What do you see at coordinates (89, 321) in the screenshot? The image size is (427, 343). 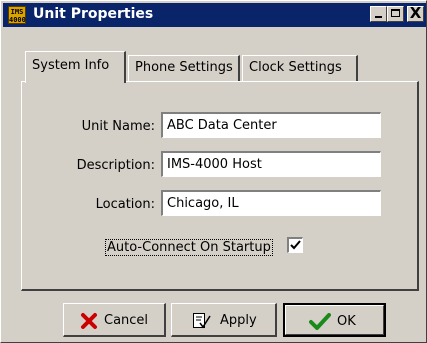 I see `red-x-icon` at bounding box center [89, 321].